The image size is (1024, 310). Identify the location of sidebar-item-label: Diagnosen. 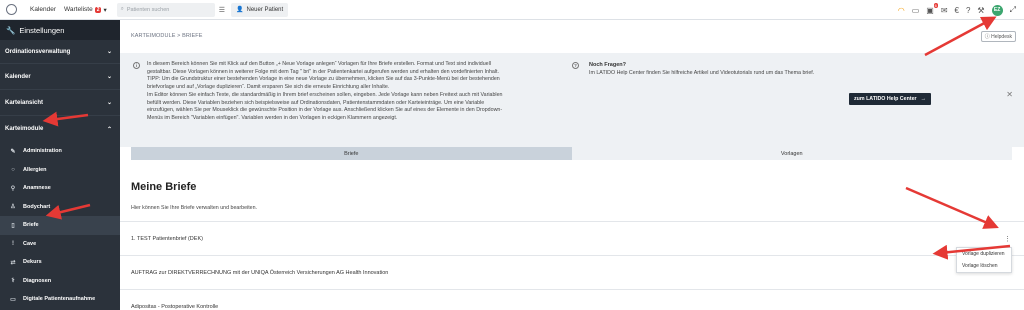
(37, 280).